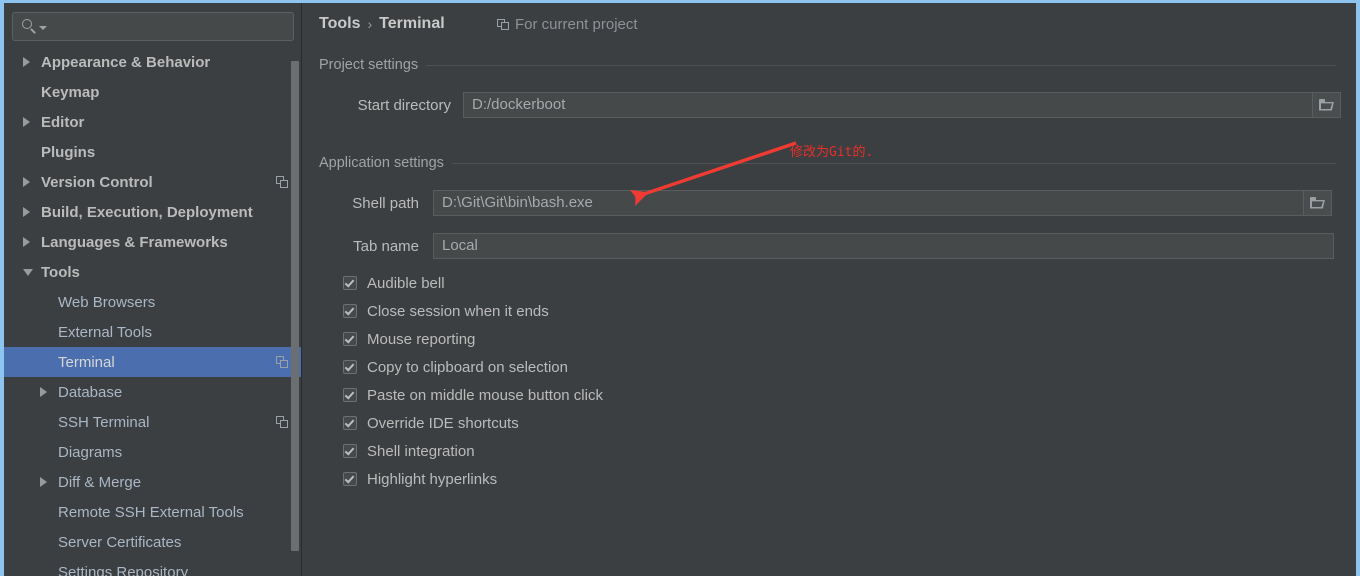  I want to click on sidebar-item-label: External Tools, so click(105, 332).